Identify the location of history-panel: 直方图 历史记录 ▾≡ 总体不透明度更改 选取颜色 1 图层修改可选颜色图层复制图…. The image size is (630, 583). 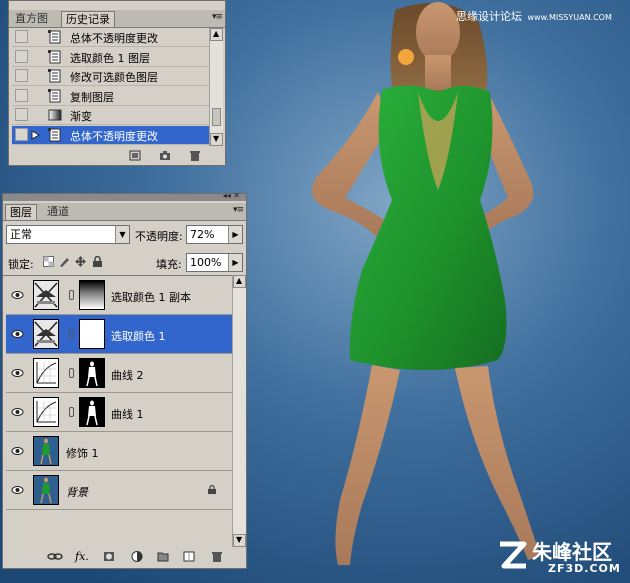
(117, 83).